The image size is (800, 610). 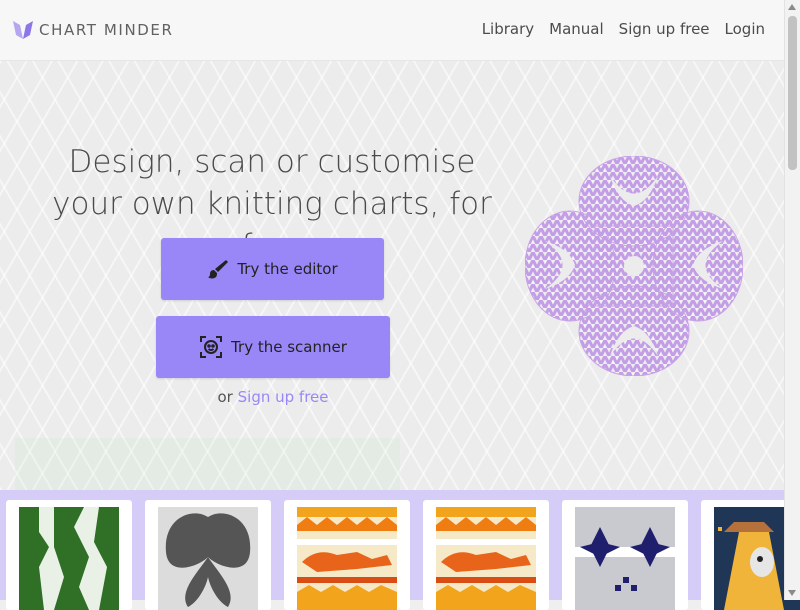 I want to click on try-editor-button: Try the editor, so click(x=272, y=269).